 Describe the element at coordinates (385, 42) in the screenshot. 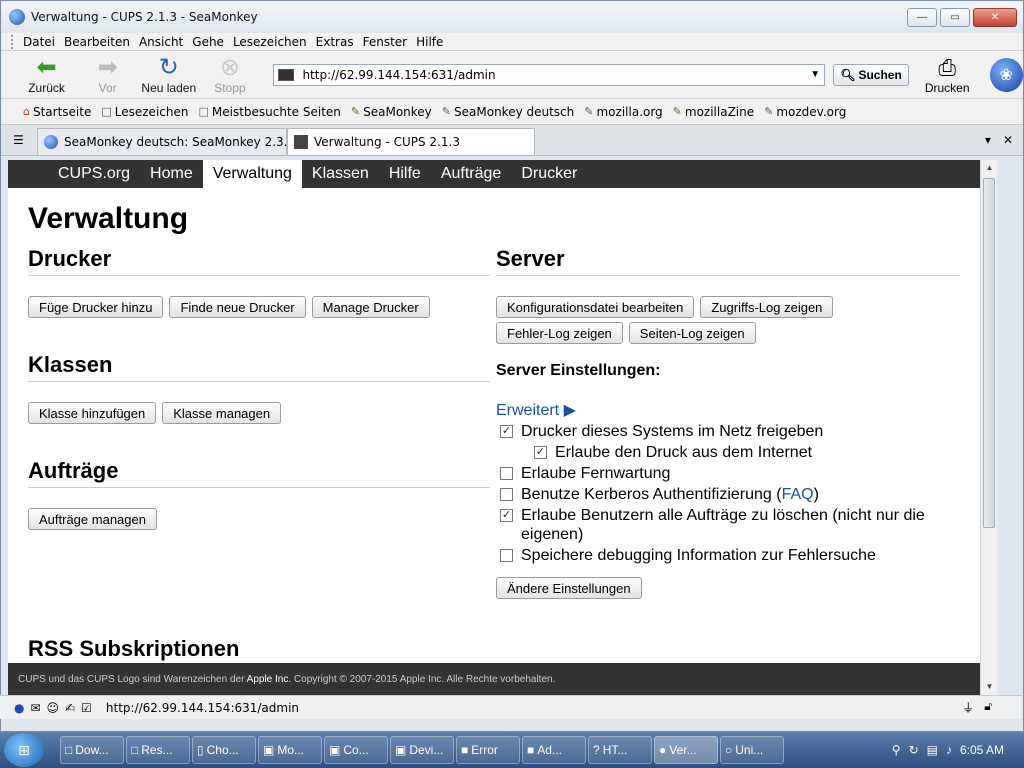

I see `menu-fenster: Fenster` at that location.